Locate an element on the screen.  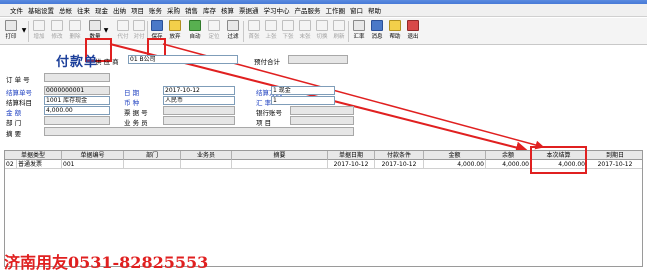
row-type: 普通发票 is located at coordinates (39, 164).